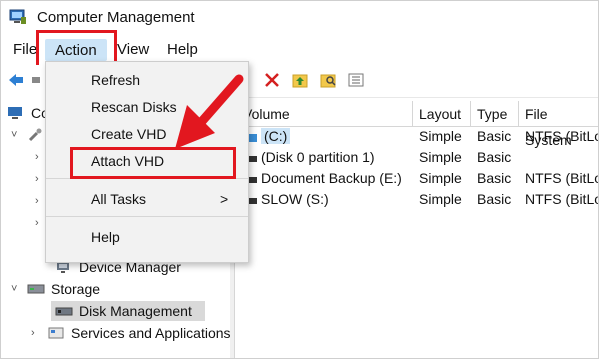 The image size is (599, 359). I want to click on menu-view: View, so click(133, 49).